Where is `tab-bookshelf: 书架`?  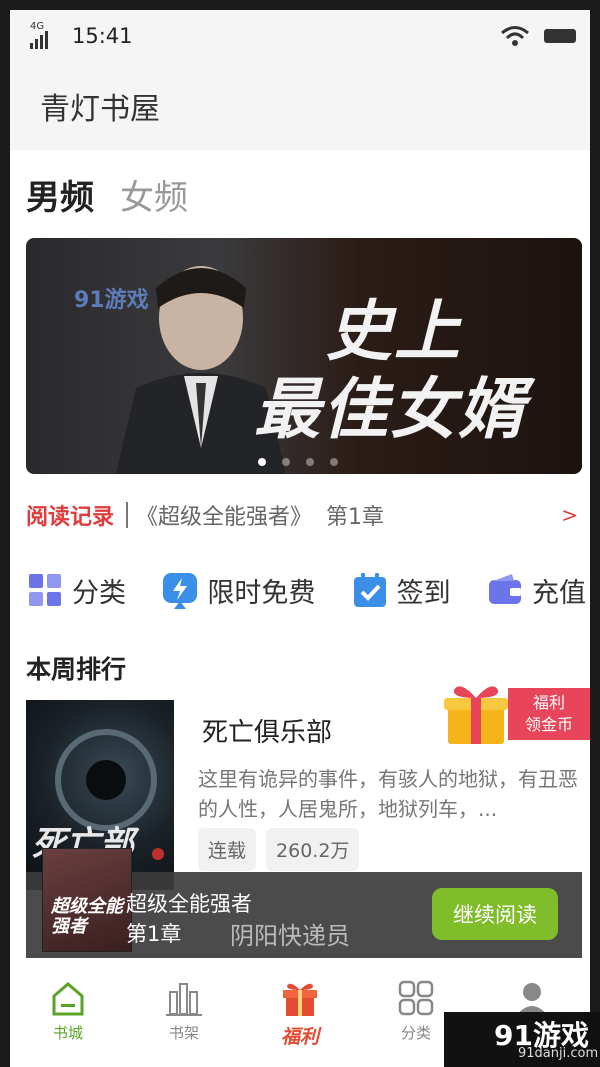
tab-bookshelf: 书架 is located at coordinates (184, 1017).